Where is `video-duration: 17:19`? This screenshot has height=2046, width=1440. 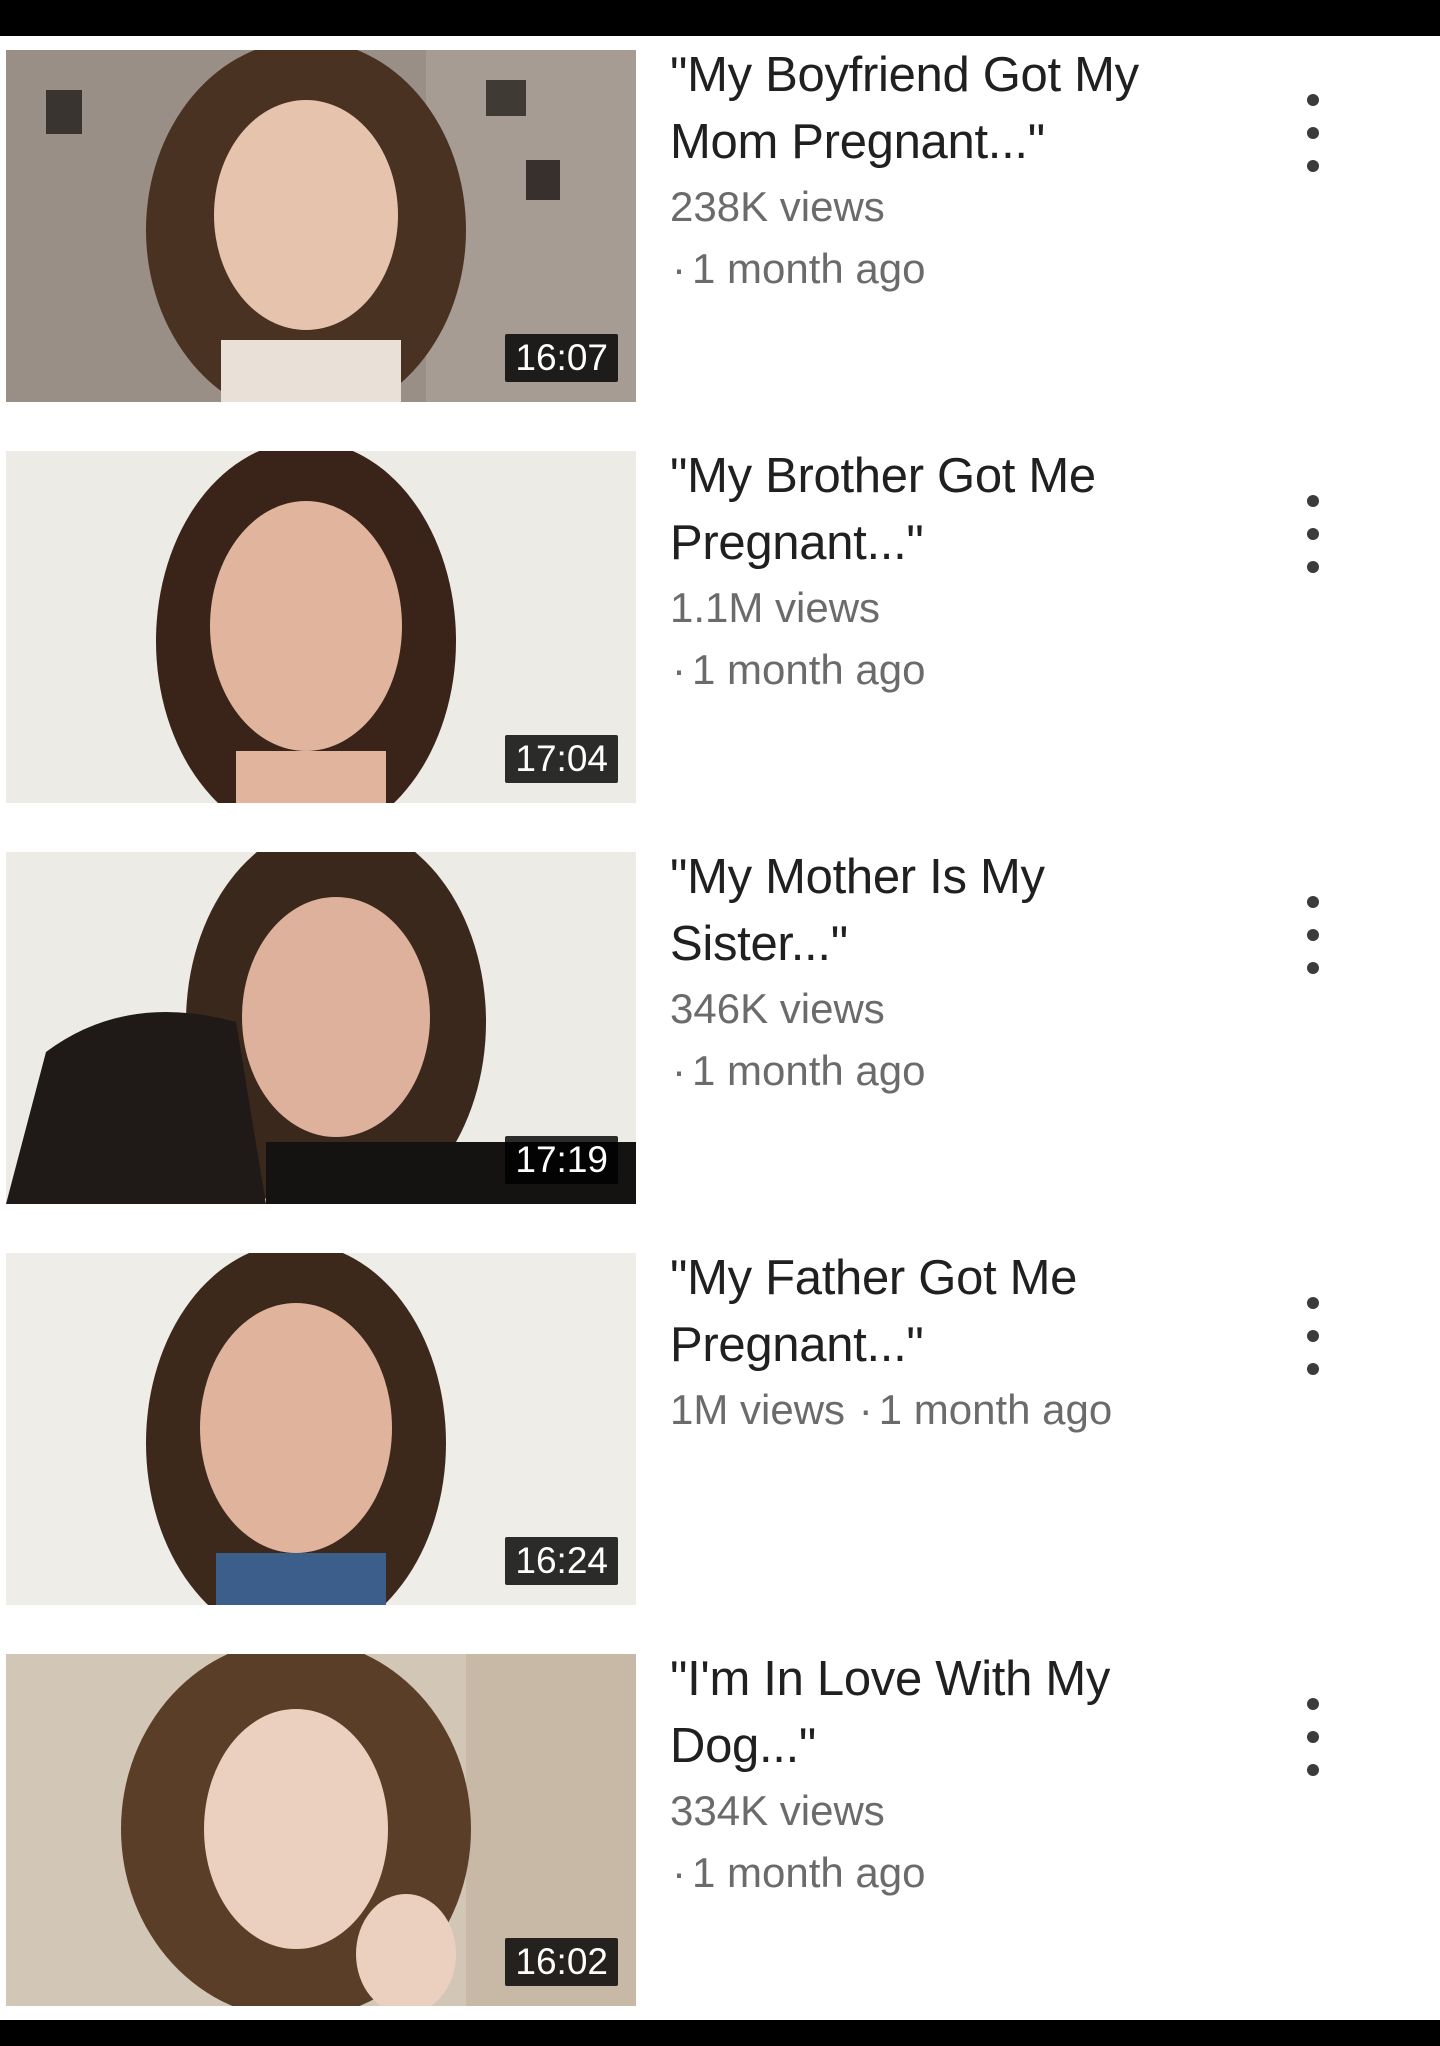 video-duration: 17:19 is located at coordinates (561, 1160).